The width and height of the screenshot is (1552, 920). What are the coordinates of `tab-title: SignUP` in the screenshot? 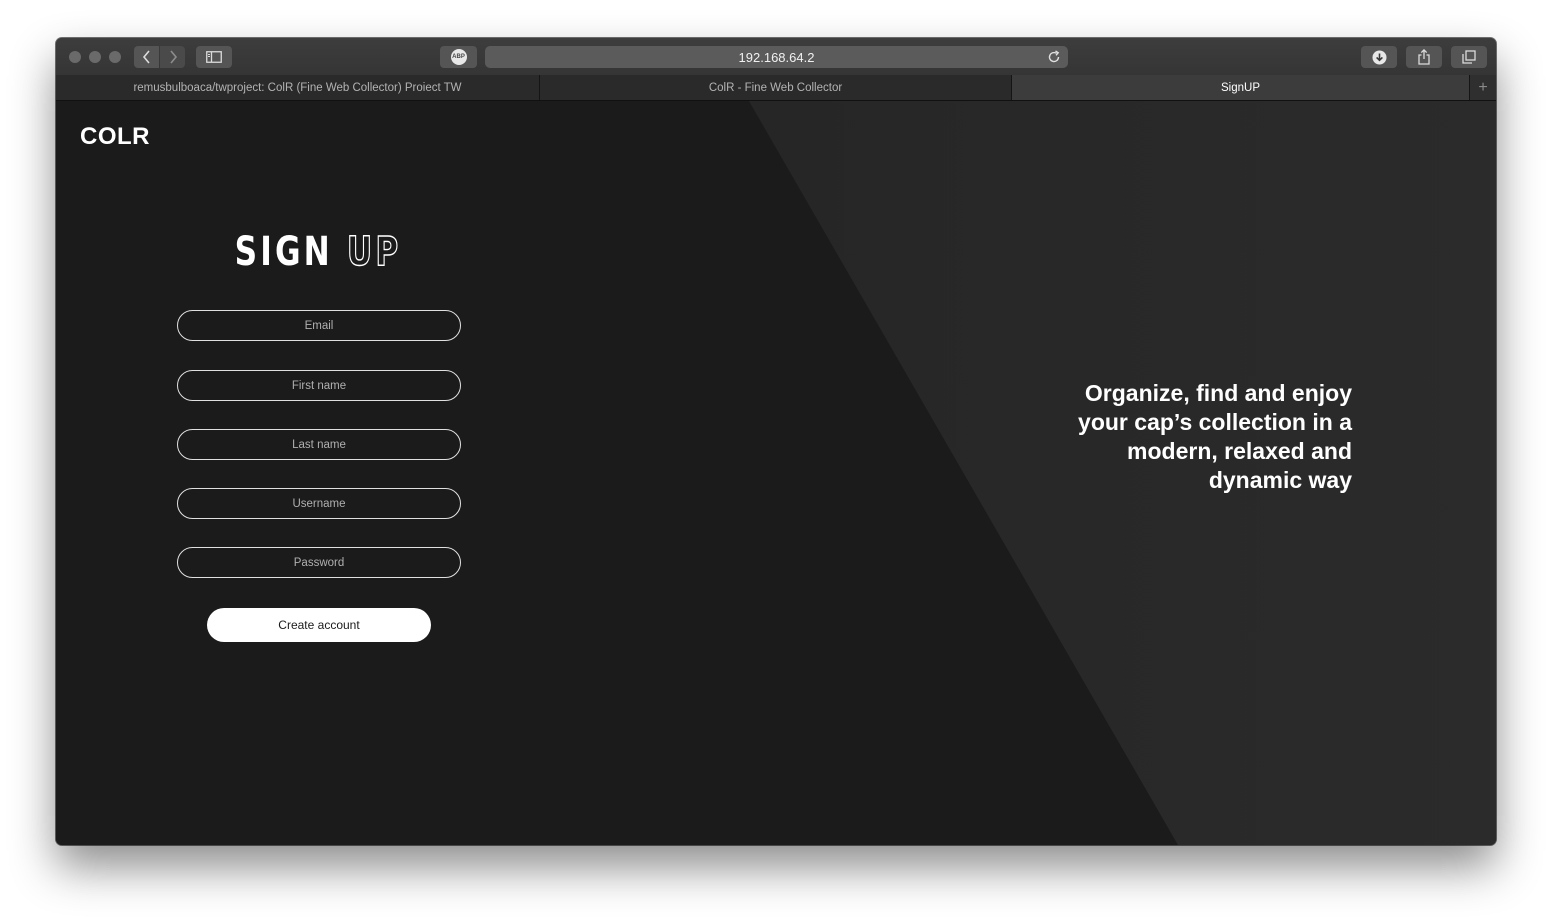 It's located at (1240, 87).